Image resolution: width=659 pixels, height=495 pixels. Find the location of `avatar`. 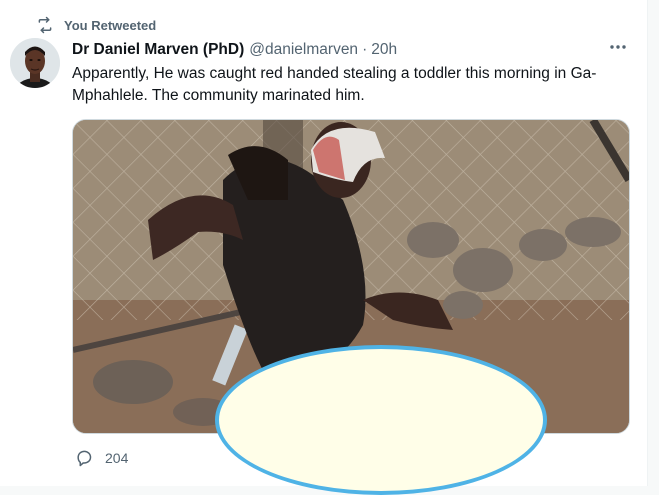

avatar is located at coordinates (35, 63).